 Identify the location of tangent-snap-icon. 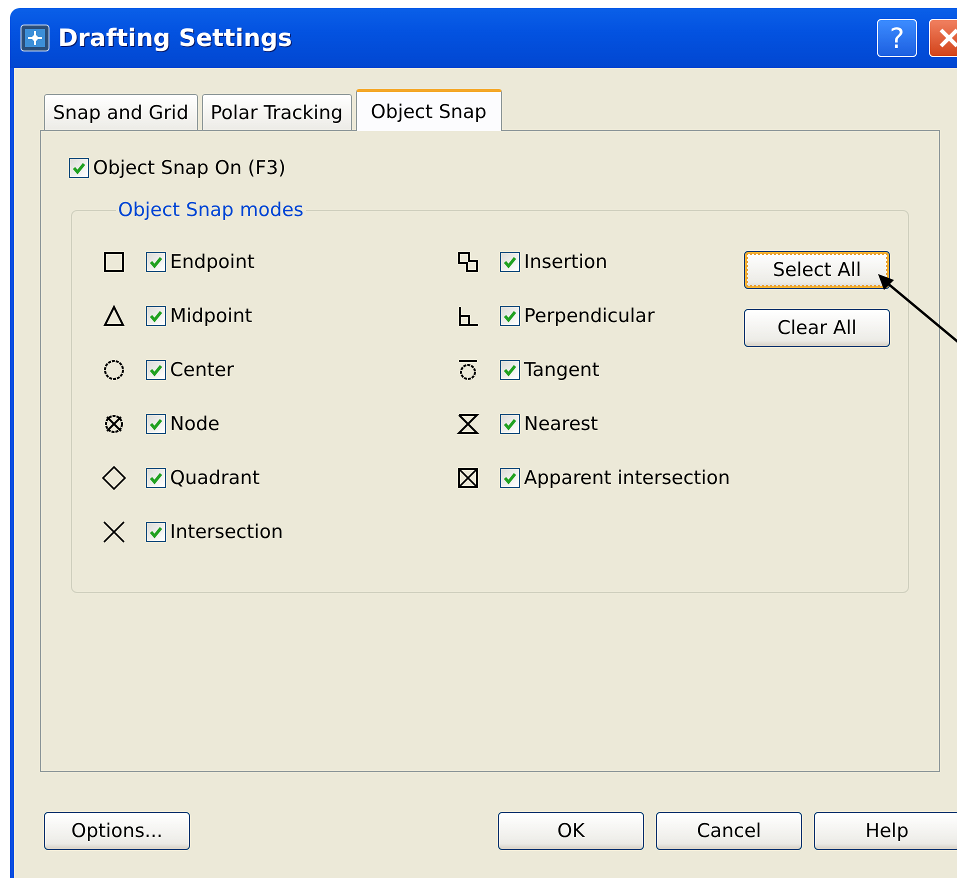
(468, 370).